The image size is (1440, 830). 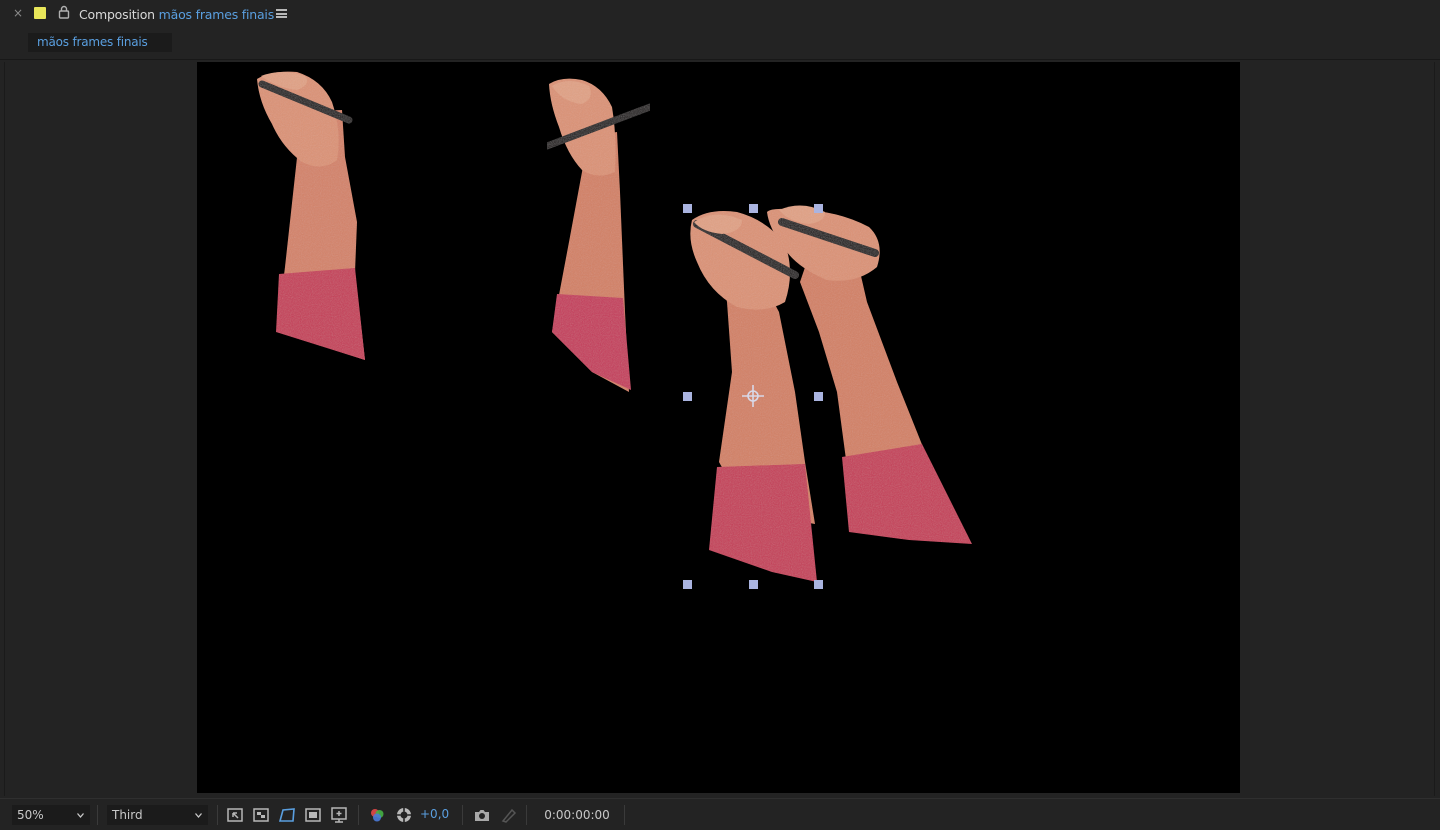 What do you see at coordinates (720, 44) in the screenshot?
I see `composition-tab-row: mãos frames finais` at bounding box center [720, 44].